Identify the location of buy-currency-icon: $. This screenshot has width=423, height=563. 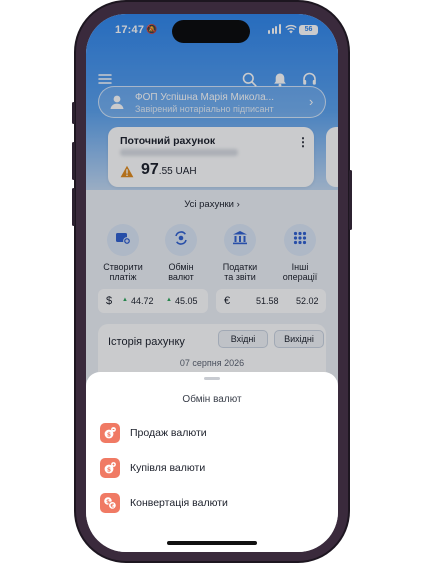
(110, 468).